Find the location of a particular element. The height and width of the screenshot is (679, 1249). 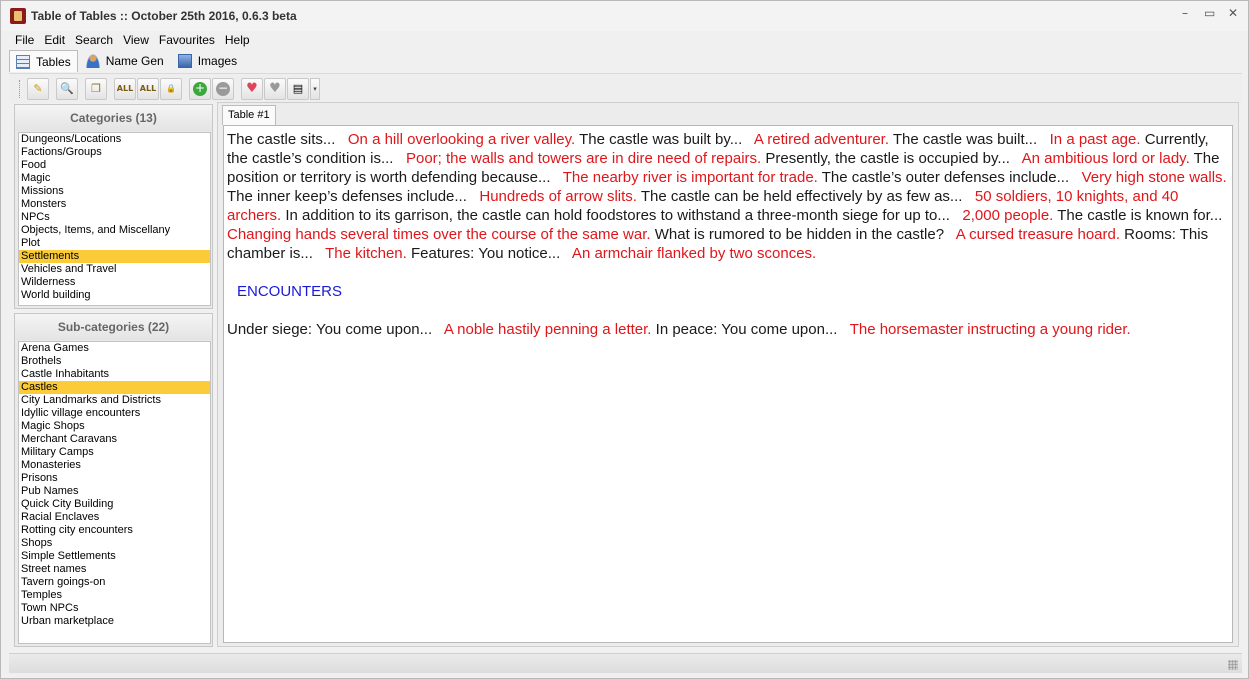

generated-result: The kitchen. is located at coordinates (364, 253).